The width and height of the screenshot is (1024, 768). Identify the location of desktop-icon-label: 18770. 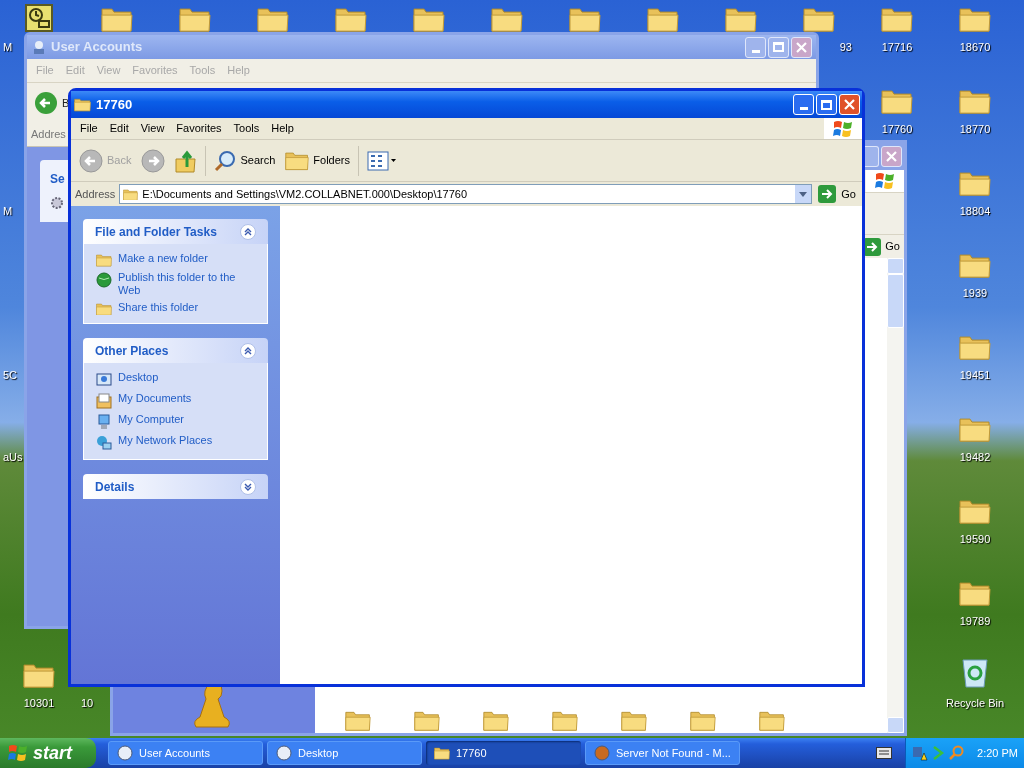
(975, 129).